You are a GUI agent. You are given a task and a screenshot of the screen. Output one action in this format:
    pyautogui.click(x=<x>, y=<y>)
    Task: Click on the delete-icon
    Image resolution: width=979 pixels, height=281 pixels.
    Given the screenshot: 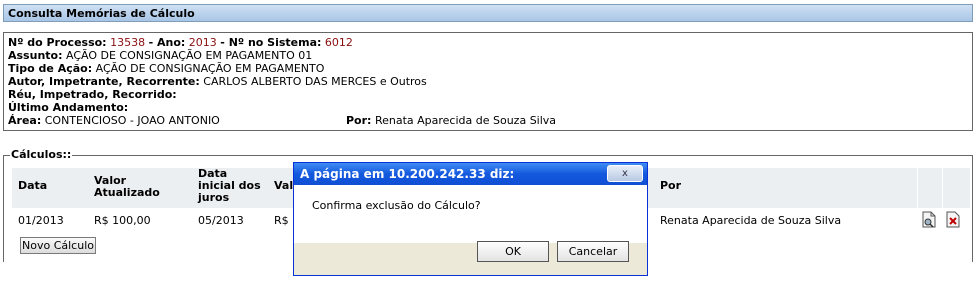 What is the action you would take?
    pyautogui.click(x=953, y=219)
    